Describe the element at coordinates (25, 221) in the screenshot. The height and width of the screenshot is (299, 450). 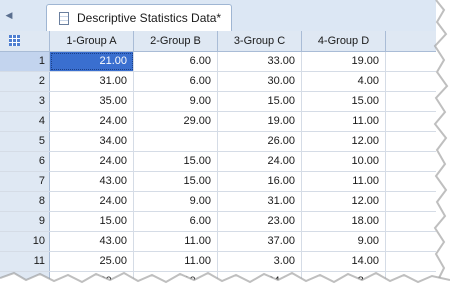
I see `row-number: 9` at that location.